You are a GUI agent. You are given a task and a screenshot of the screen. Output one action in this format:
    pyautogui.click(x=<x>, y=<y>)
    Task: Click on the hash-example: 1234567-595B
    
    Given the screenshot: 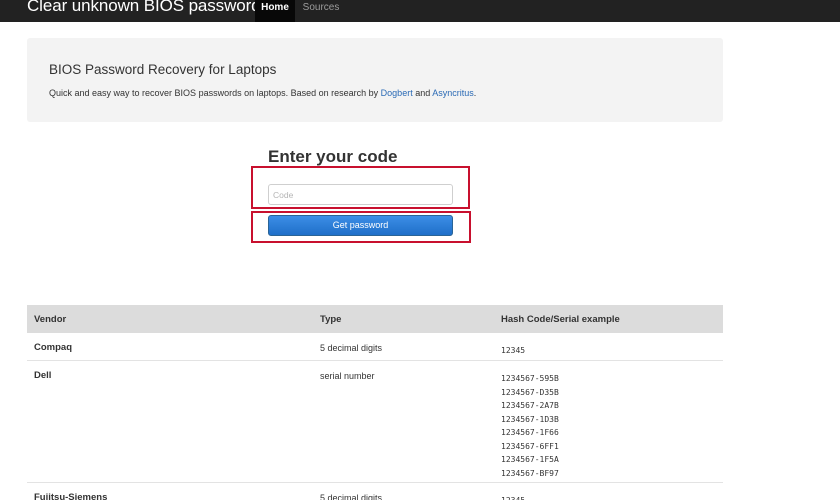 What is the action you would take?
    pyautogui.click(x=530, y=378)
    